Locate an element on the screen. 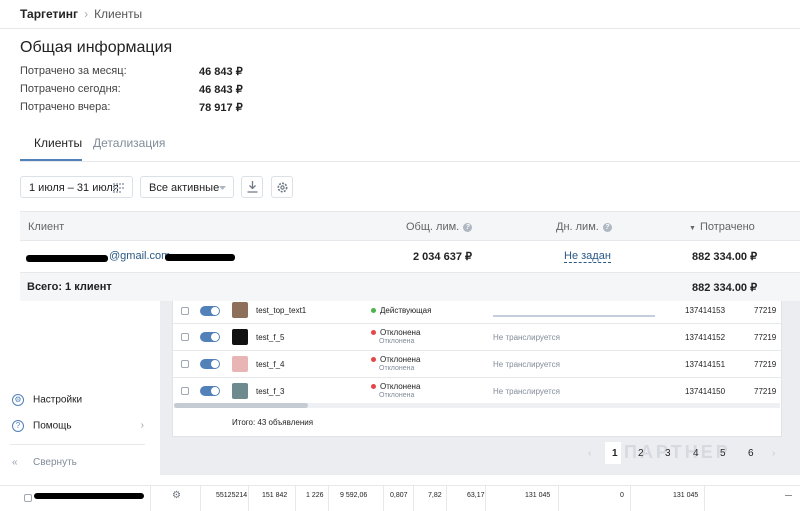 The image size is (800, 511). download-icon is located at coordinates (252, 187).